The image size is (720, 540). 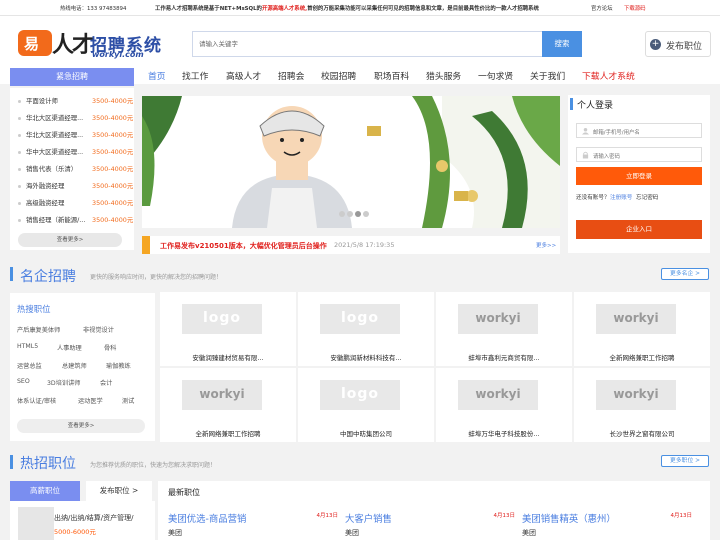 I want to click on more-companies-button: 更多名企 >, so click(x=685, y=274).